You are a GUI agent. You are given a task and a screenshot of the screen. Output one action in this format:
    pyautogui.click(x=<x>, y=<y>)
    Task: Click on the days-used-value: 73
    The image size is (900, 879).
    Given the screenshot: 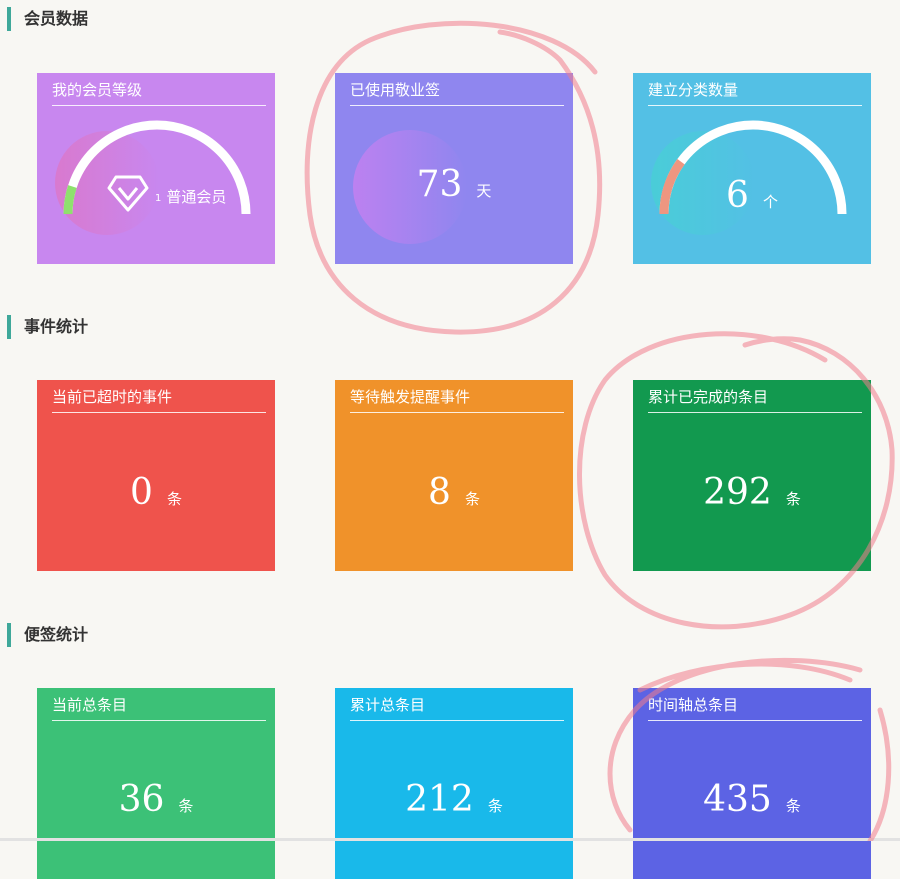 What is the action you would take?
    pyautogui.click(x=439, y=184)
    